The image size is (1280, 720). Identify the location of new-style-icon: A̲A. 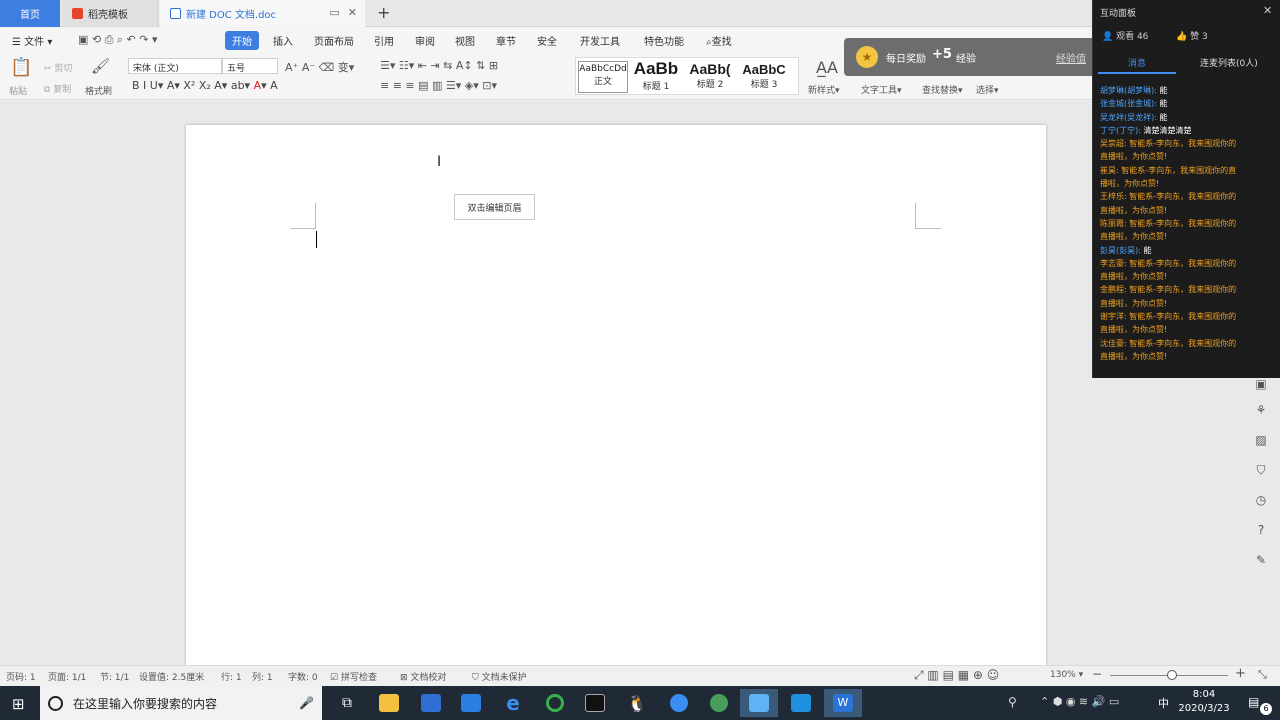
(827, 67).